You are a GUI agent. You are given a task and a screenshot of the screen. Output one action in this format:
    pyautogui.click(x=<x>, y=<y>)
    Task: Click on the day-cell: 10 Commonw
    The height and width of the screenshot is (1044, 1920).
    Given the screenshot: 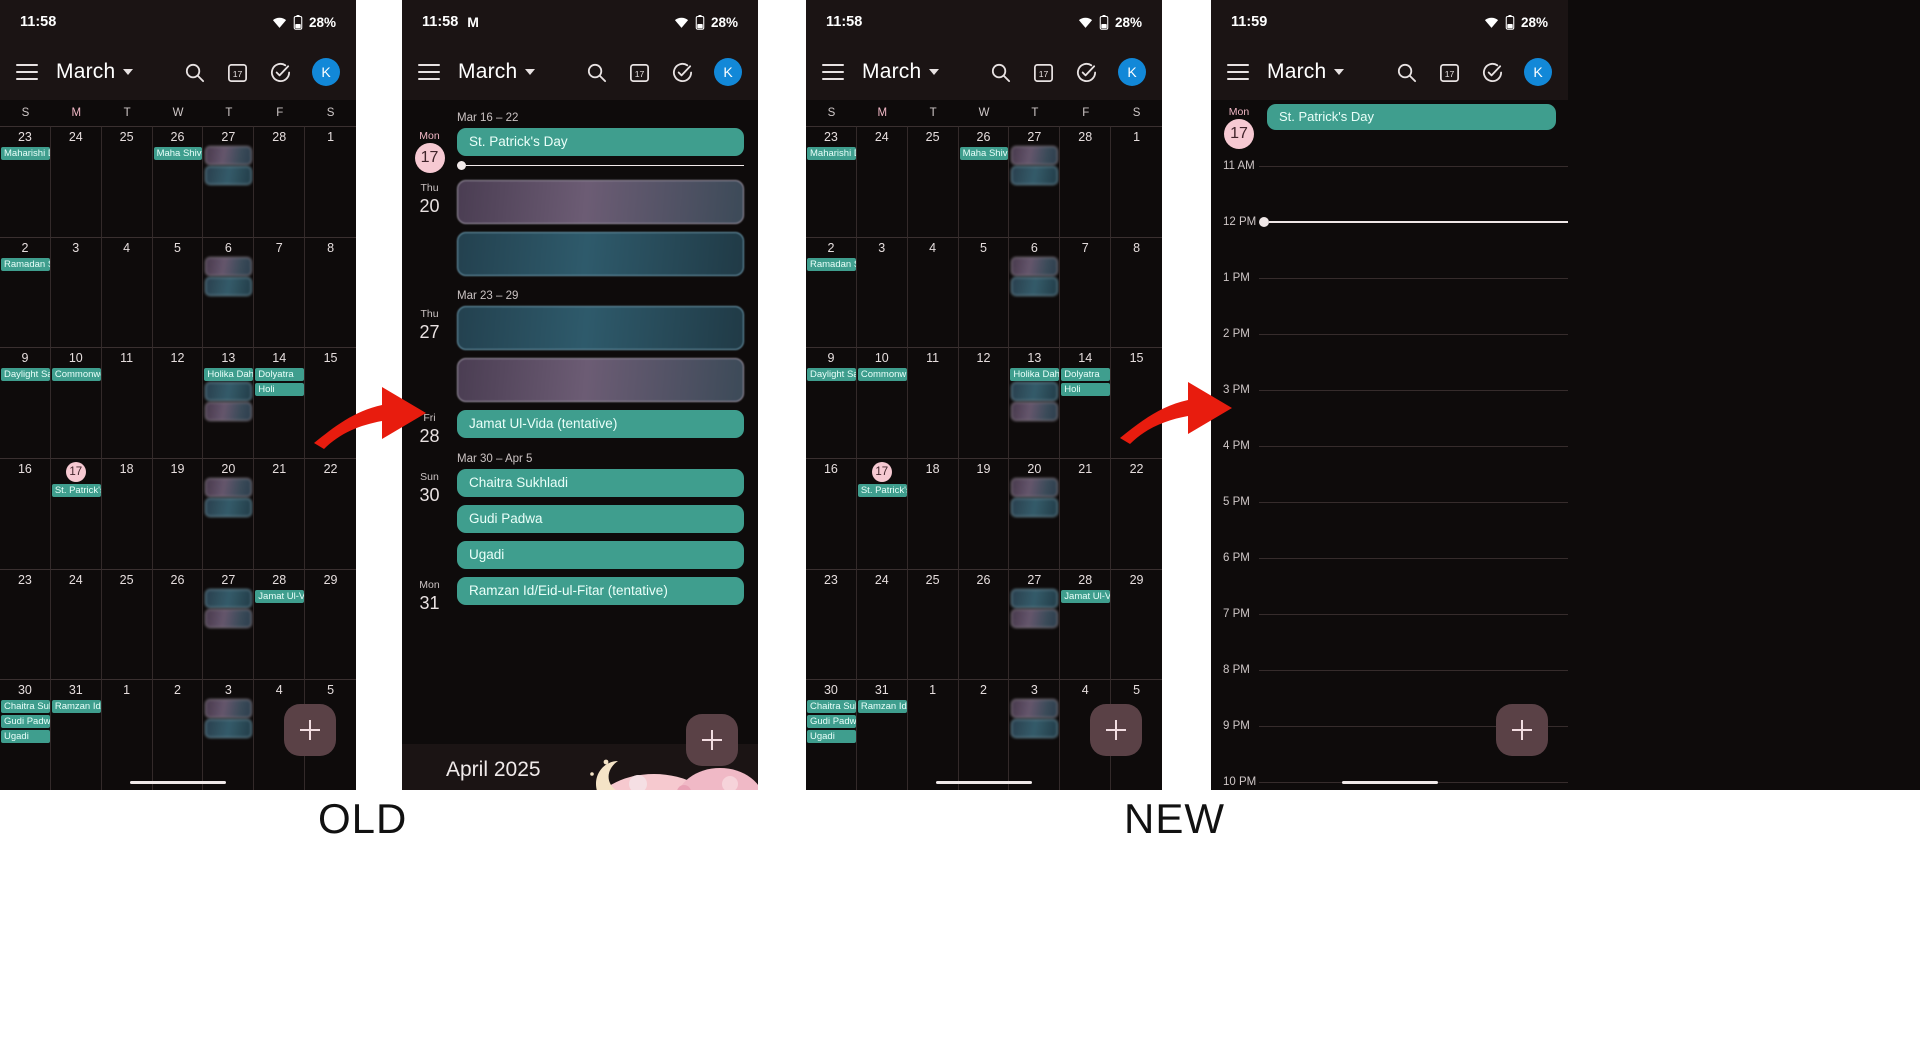 What is the action you would take?
    pyautogui.click(x=882, y=402)
    